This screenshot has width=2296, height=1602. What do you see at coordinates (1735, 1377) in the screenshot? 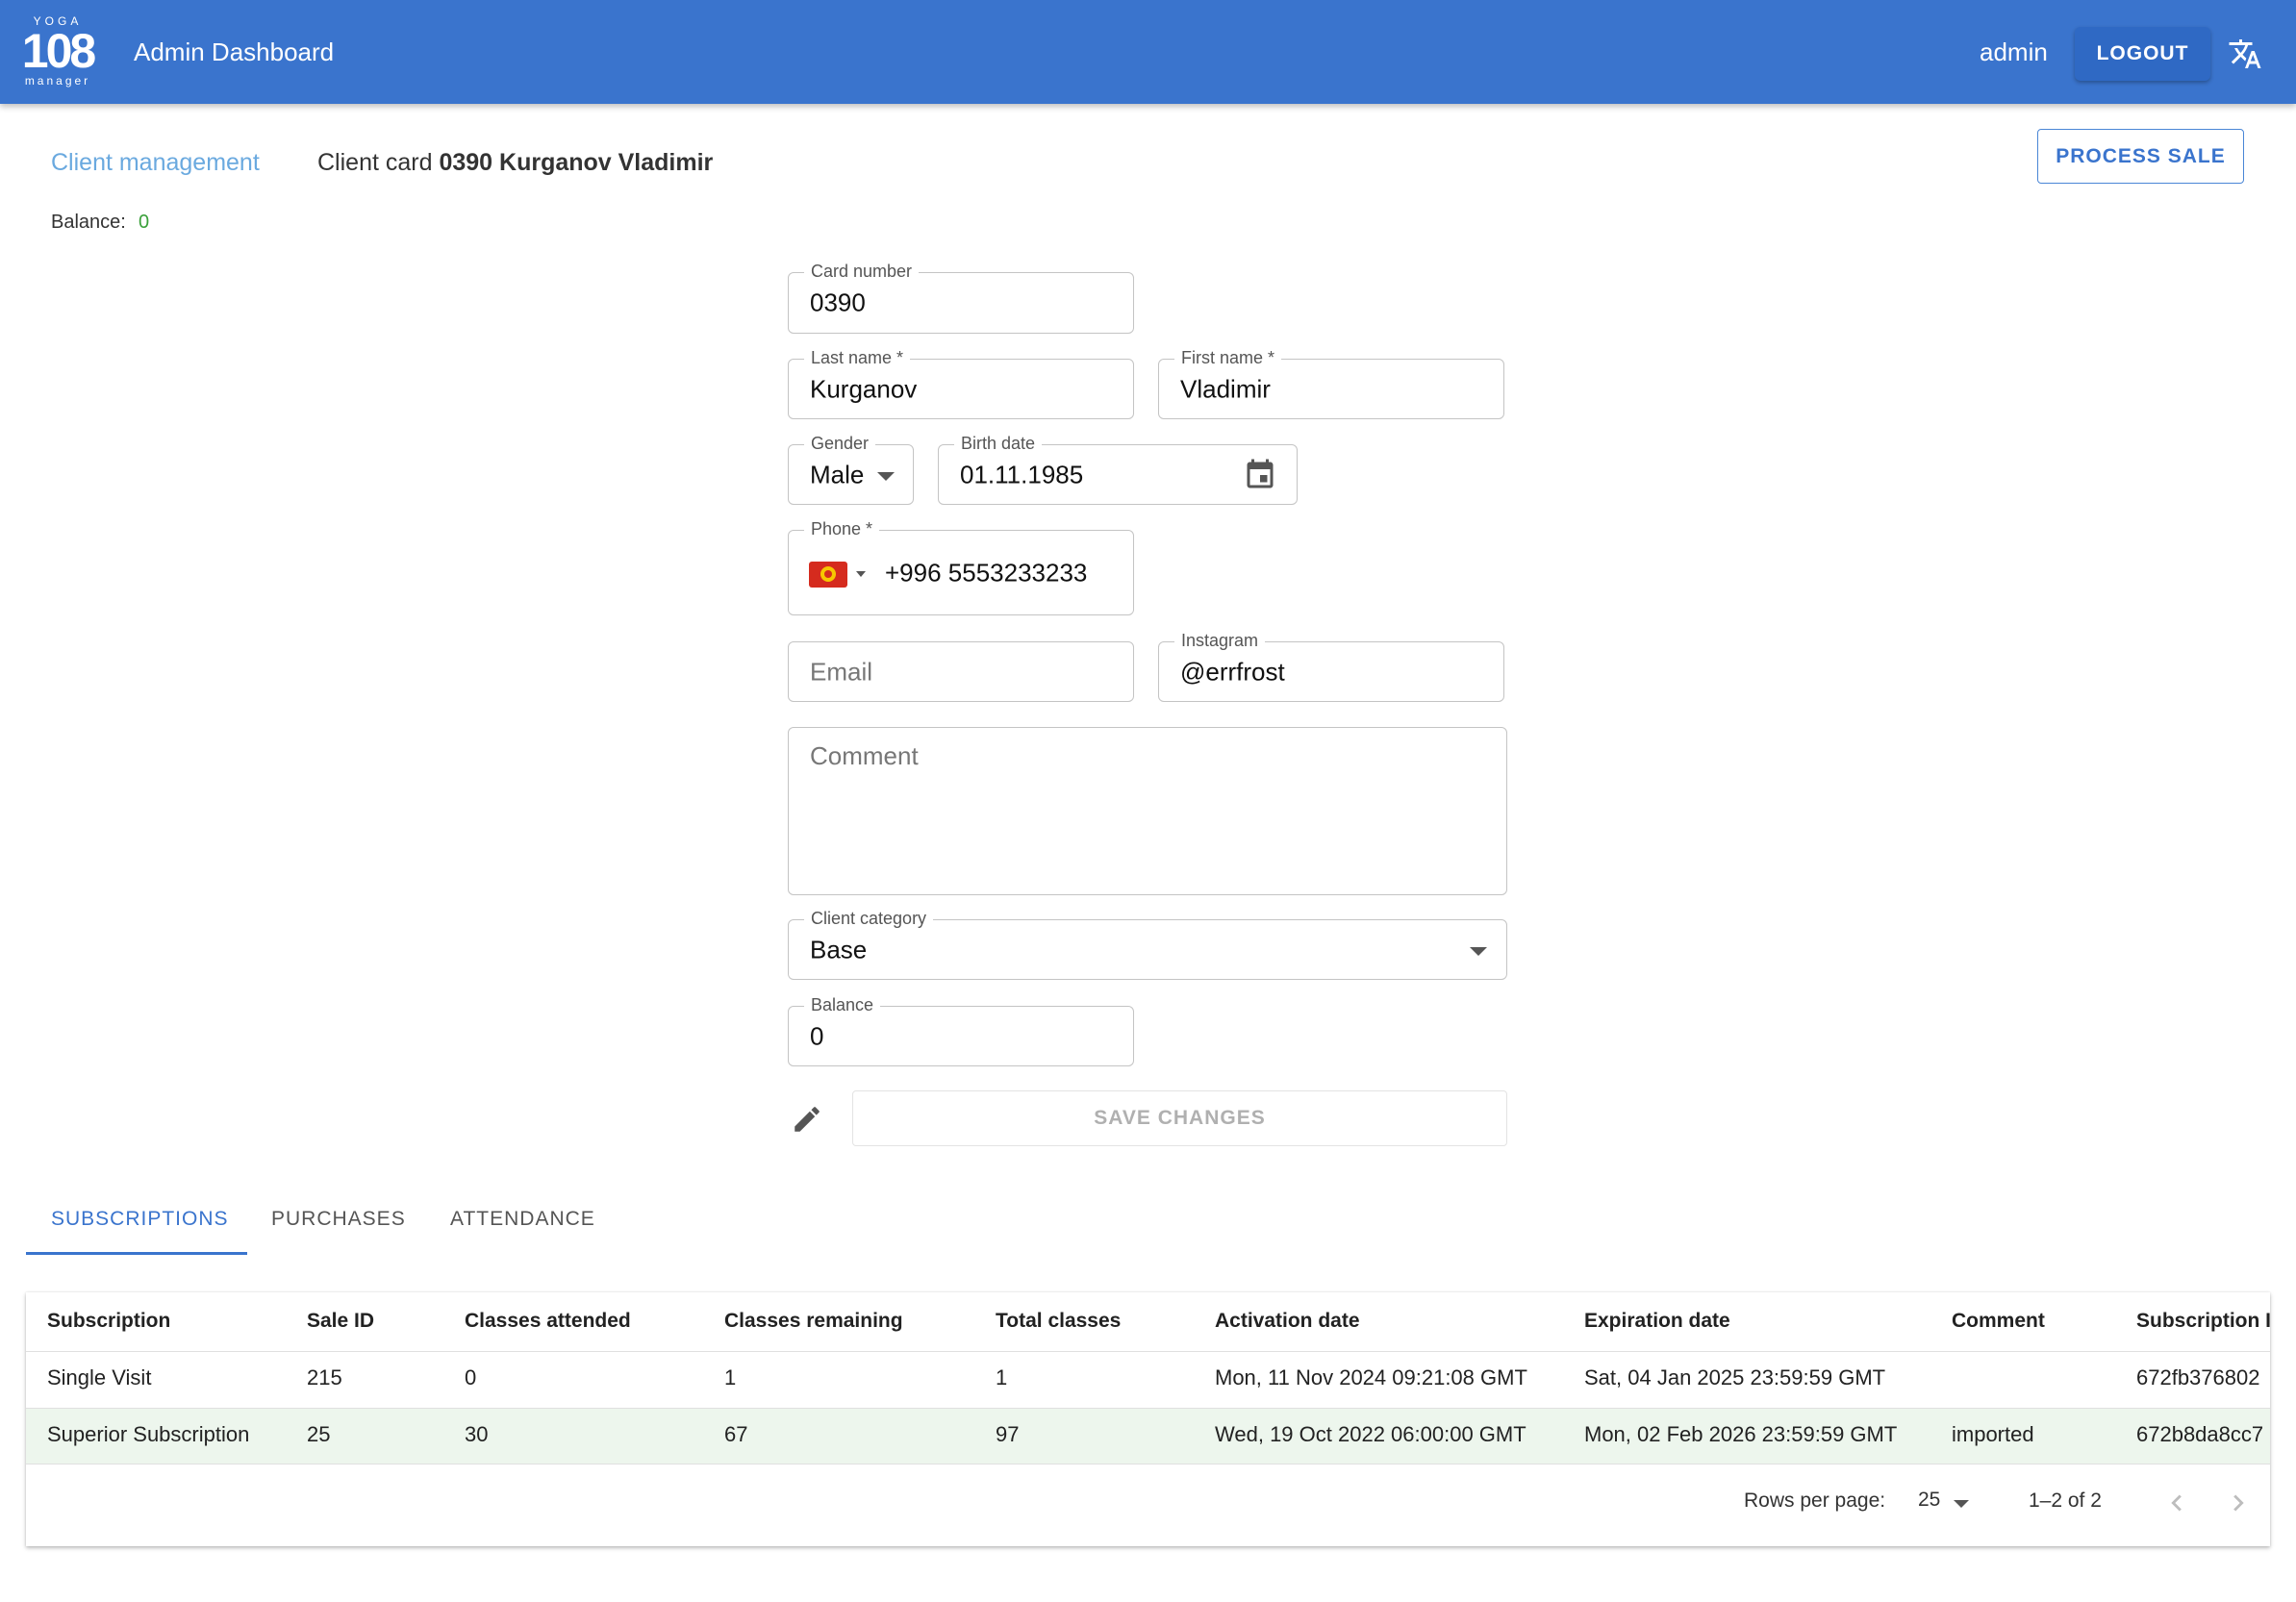
I see `table-cell: Sat, 04 Jan 2025 23:59:59 GMT` at bounding box center [1735, 1377].